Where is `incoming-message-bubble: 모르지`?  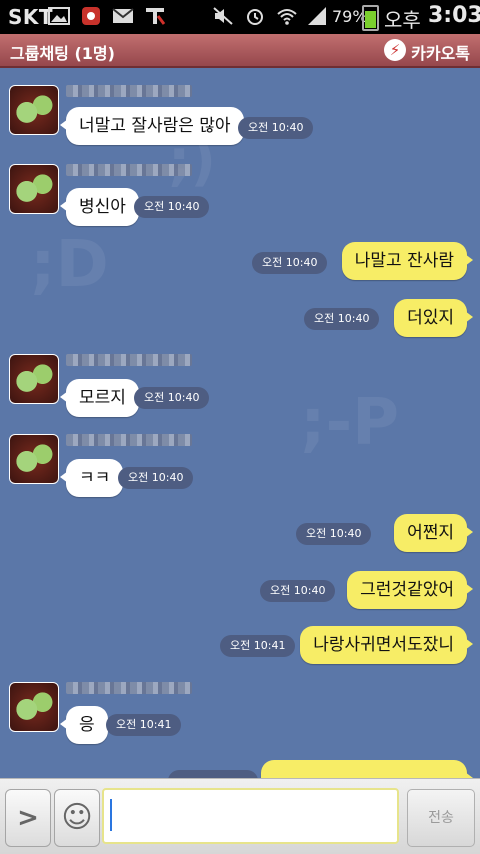 incoming-message-bubble: 모르지 is located at coordinates (99, 398).